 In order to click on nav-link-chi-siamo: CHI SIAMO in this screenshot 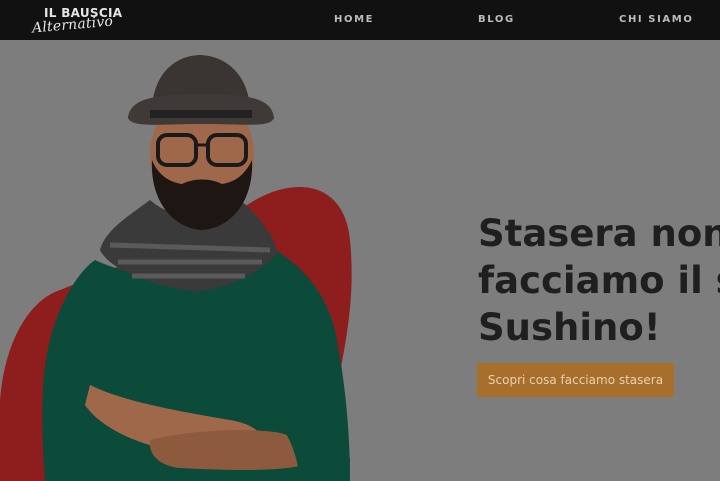, I will do `click(656, 20)`.